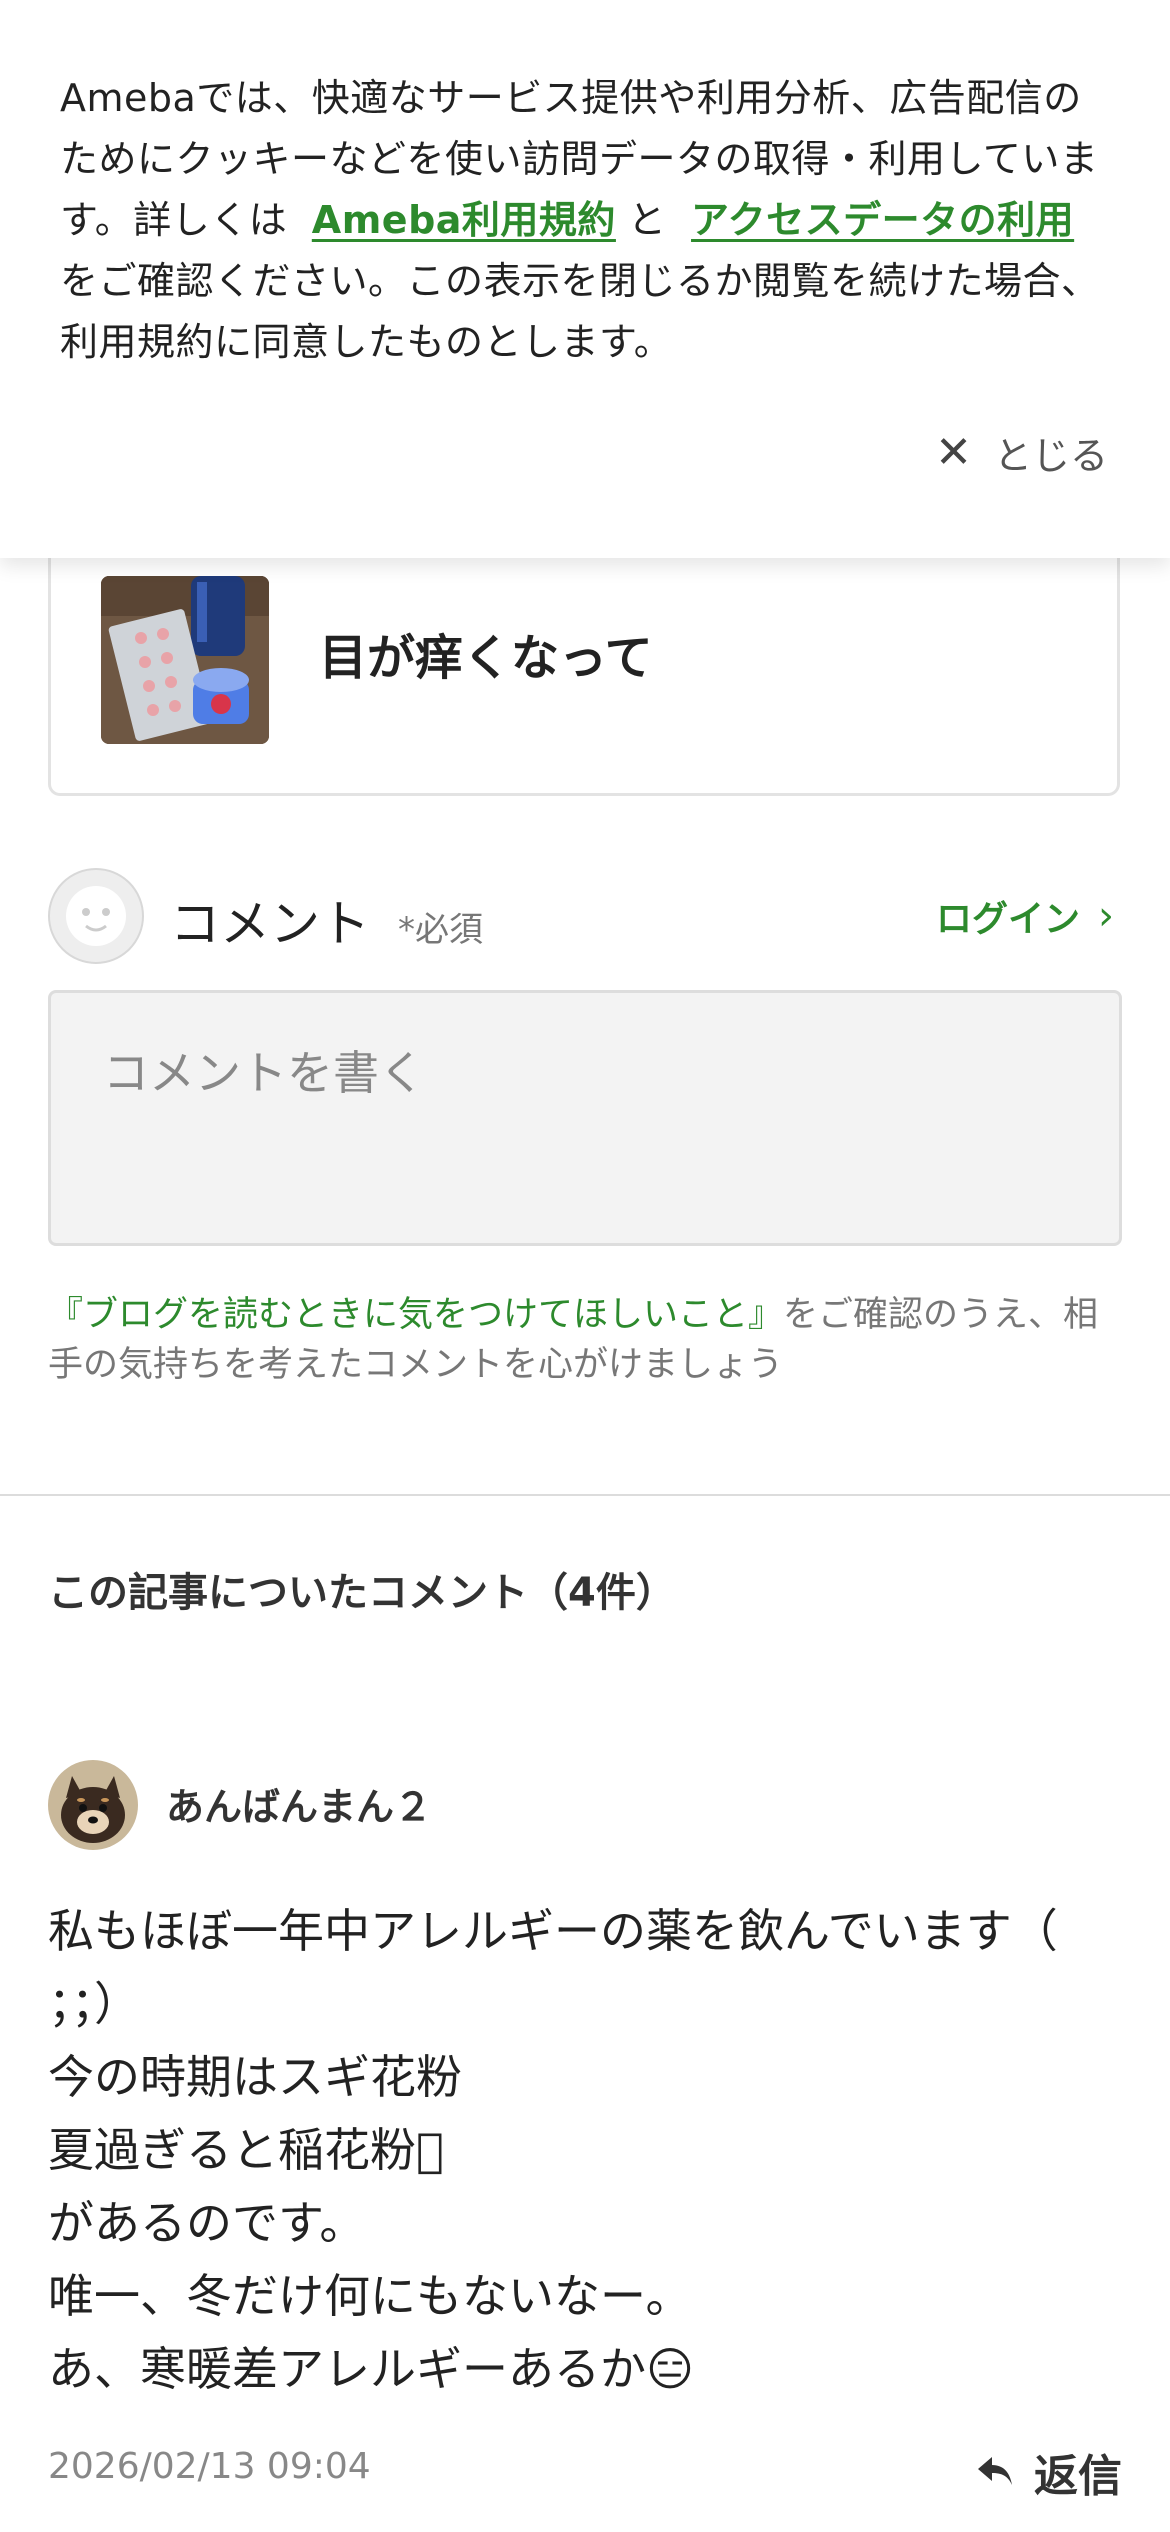  I want to click on article-title: 目が痒くなって, so click(486, 658).